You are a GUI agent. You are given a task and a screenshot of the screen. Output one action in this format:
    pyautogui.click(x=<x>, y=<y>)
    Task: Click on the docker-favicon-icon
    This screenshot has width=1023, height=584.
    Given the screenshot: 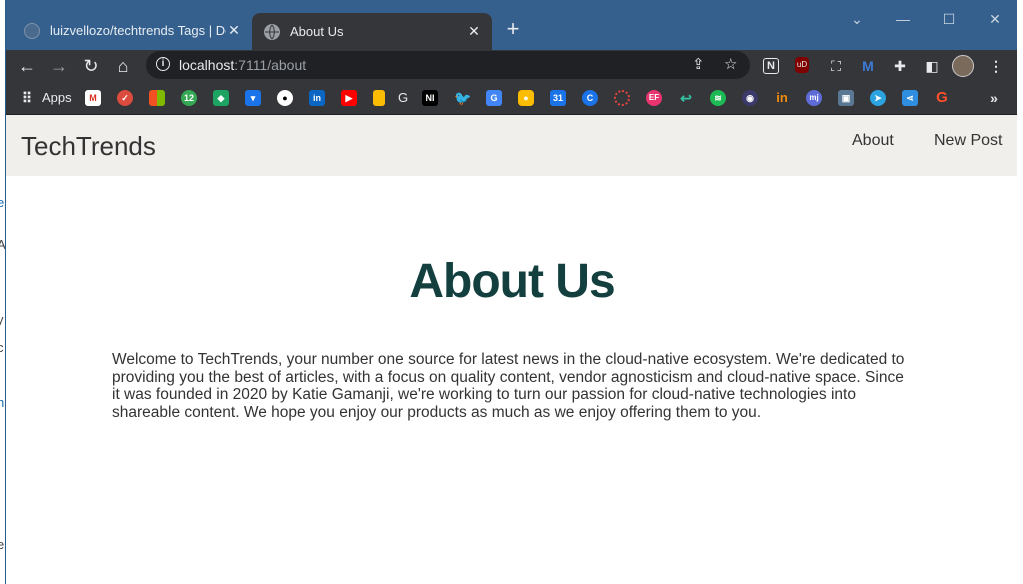 What is the action you would take?
    pyautogui.click(x=32, y=30)
    